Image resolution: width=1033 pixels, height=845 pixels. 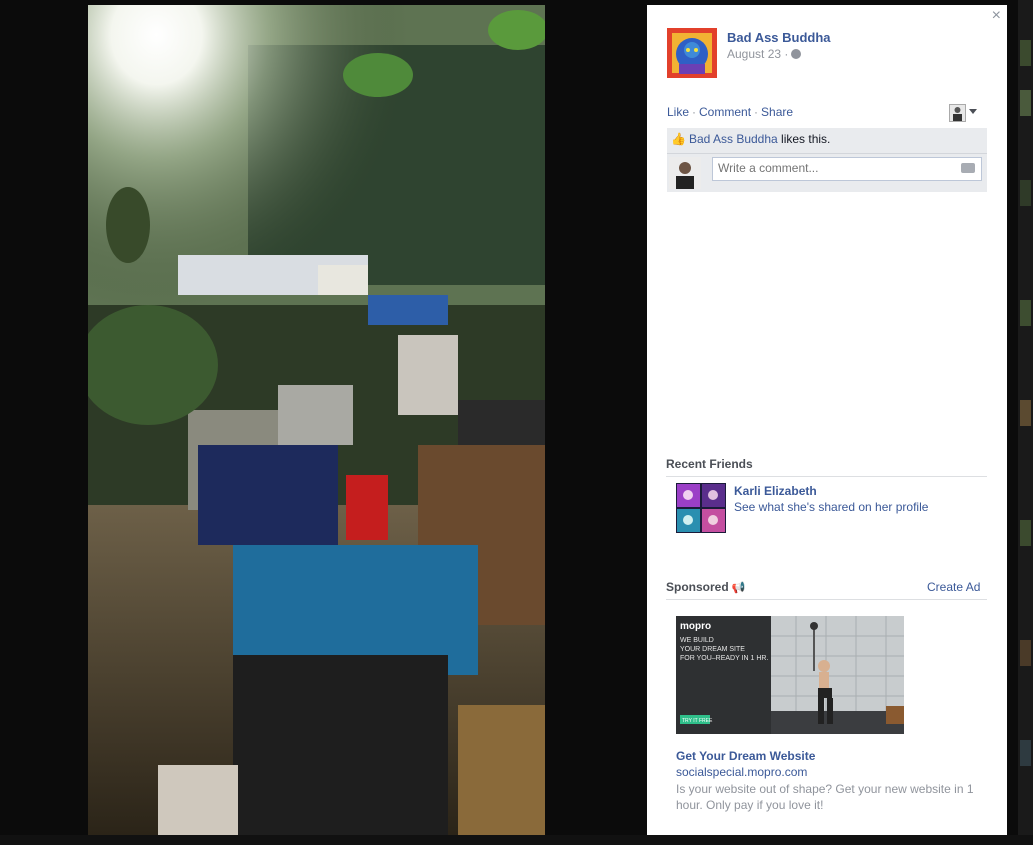 What do you see at coordinates (709, 464) in the screenshot?
I see `recent-friends-title: Recent Friends` at bounding box center [709, 464].